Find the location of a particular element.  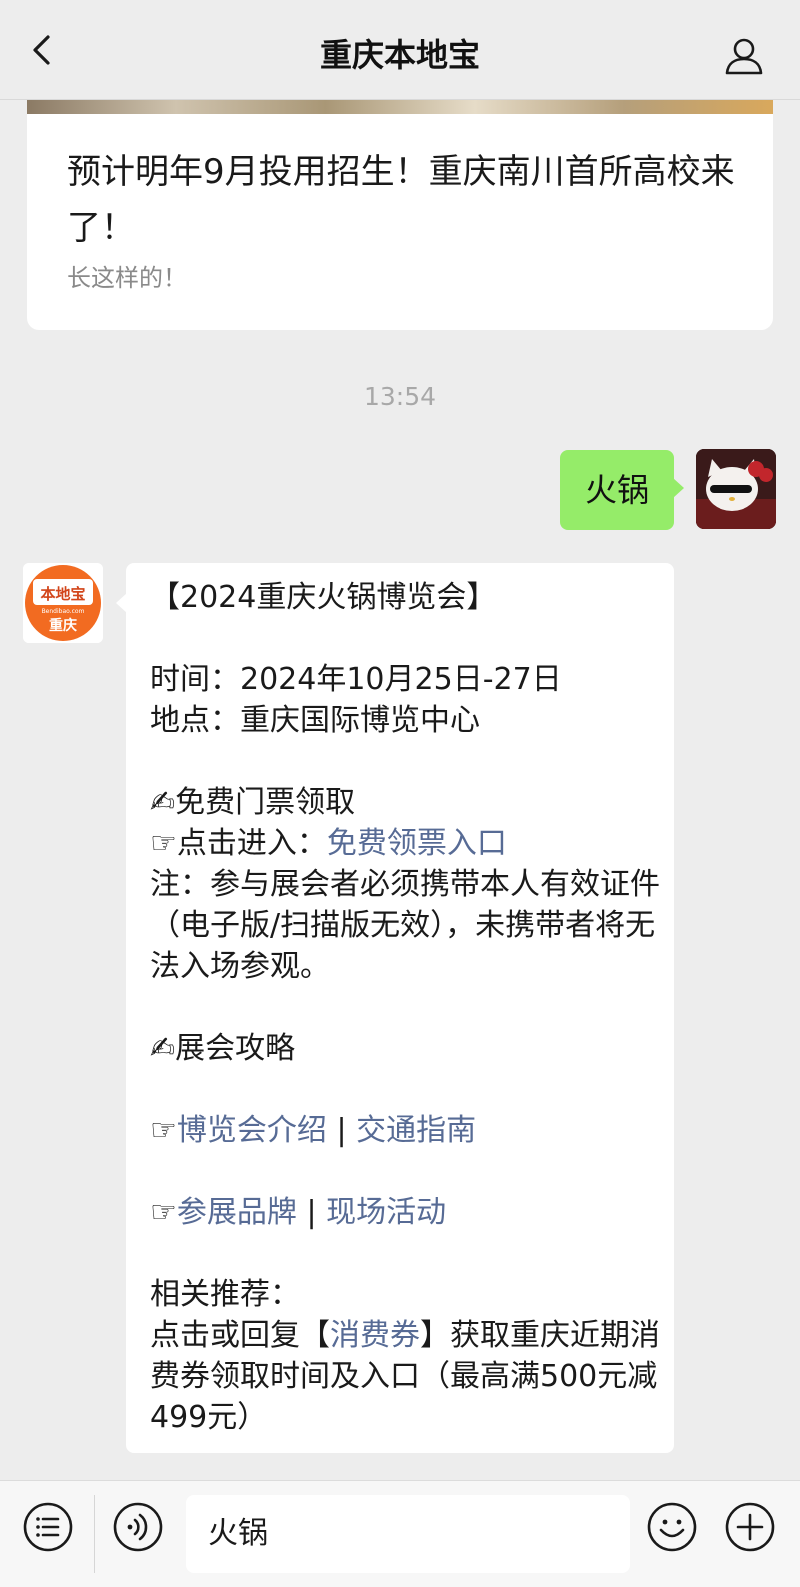

profile-icon is located at coordinates (744, 56).